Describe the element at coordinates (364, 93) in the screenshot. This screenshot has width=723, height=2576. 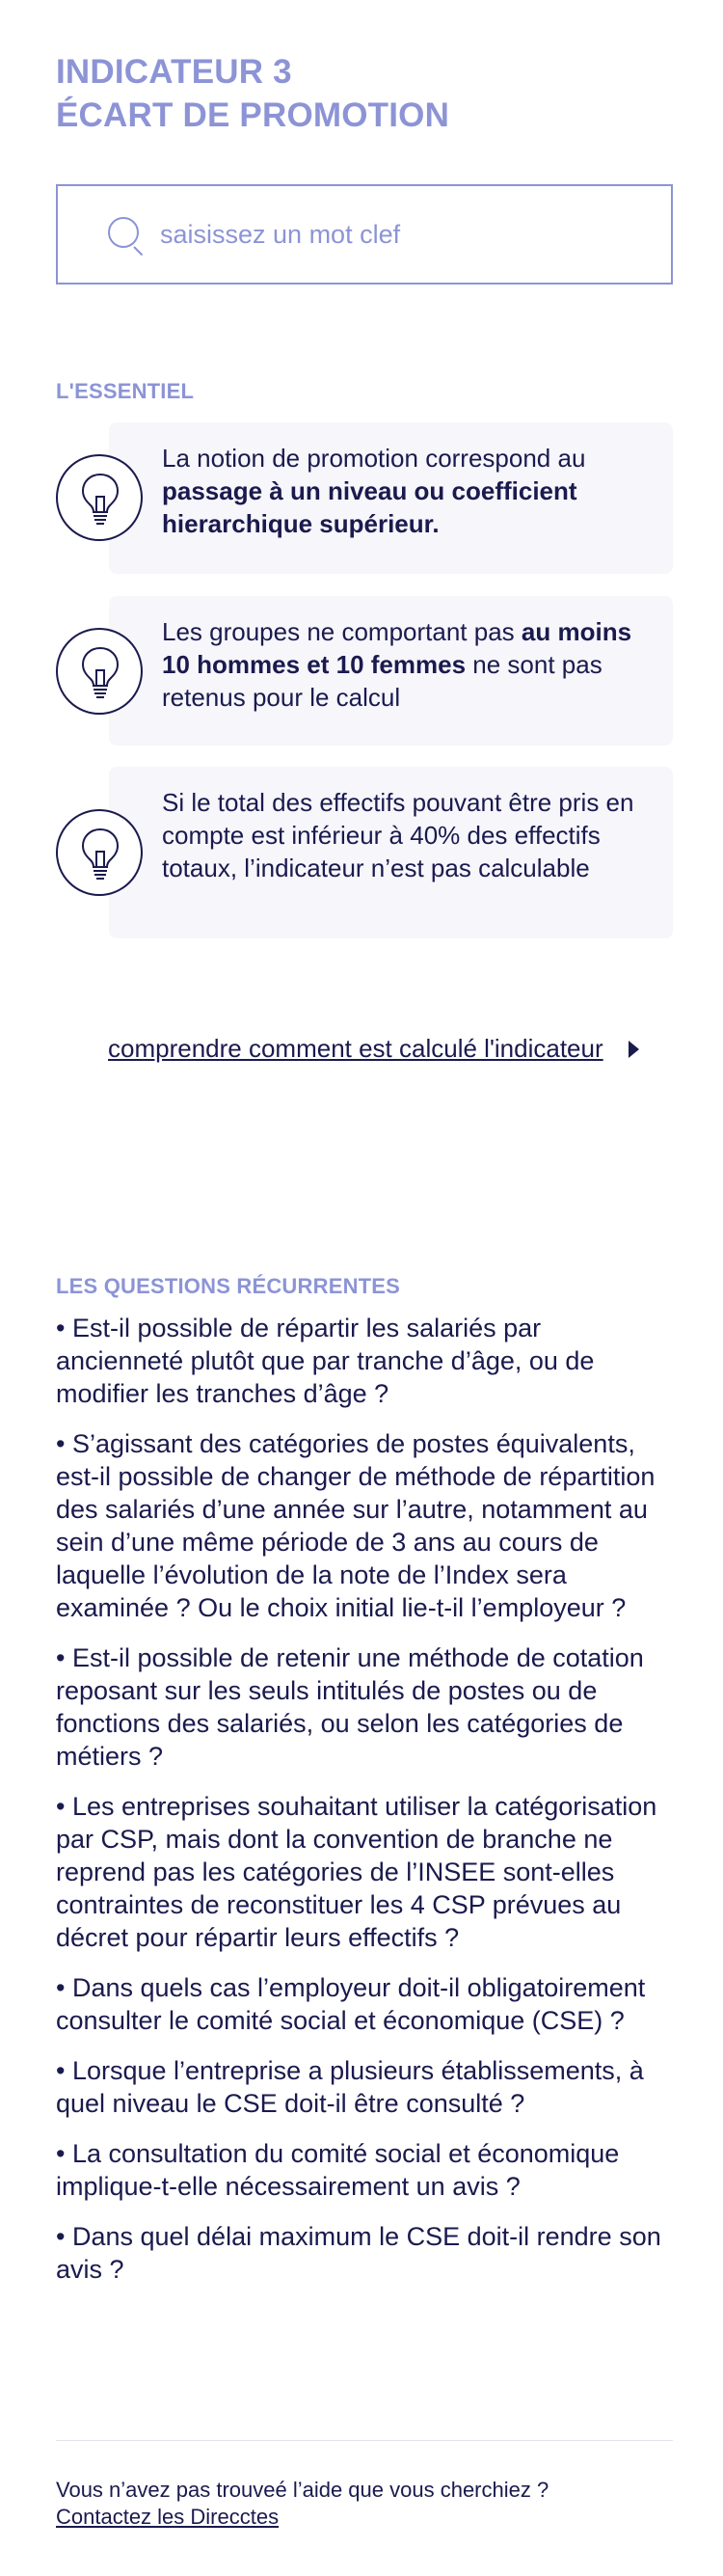
I see `page-title: INDICATEUR 3 ÉCART DE PROMOTION` at that location.